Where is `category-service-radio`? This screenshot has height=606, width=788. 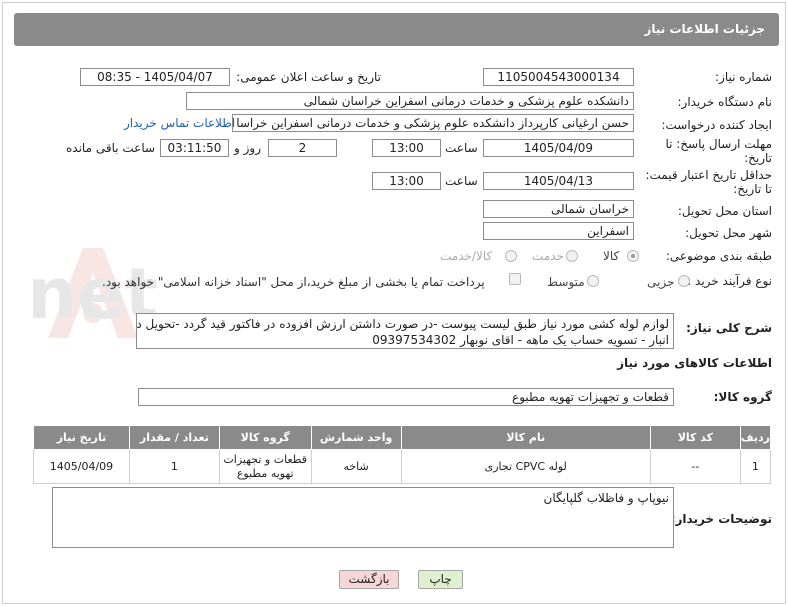
category-service-radio is located at coordinates (572, 256).